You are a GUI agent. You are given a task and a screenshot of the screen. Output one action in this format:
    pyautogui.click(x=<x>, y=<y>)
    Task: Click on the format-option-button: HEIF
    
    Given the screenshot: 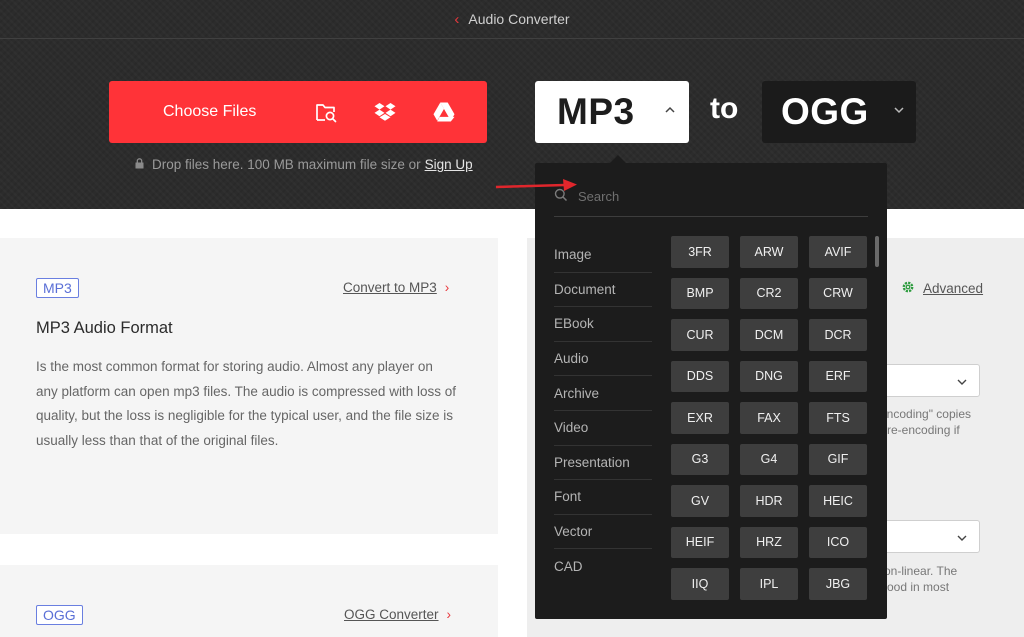 What is the action you would take?
    pyautogui.click(x=700, y=542)
    